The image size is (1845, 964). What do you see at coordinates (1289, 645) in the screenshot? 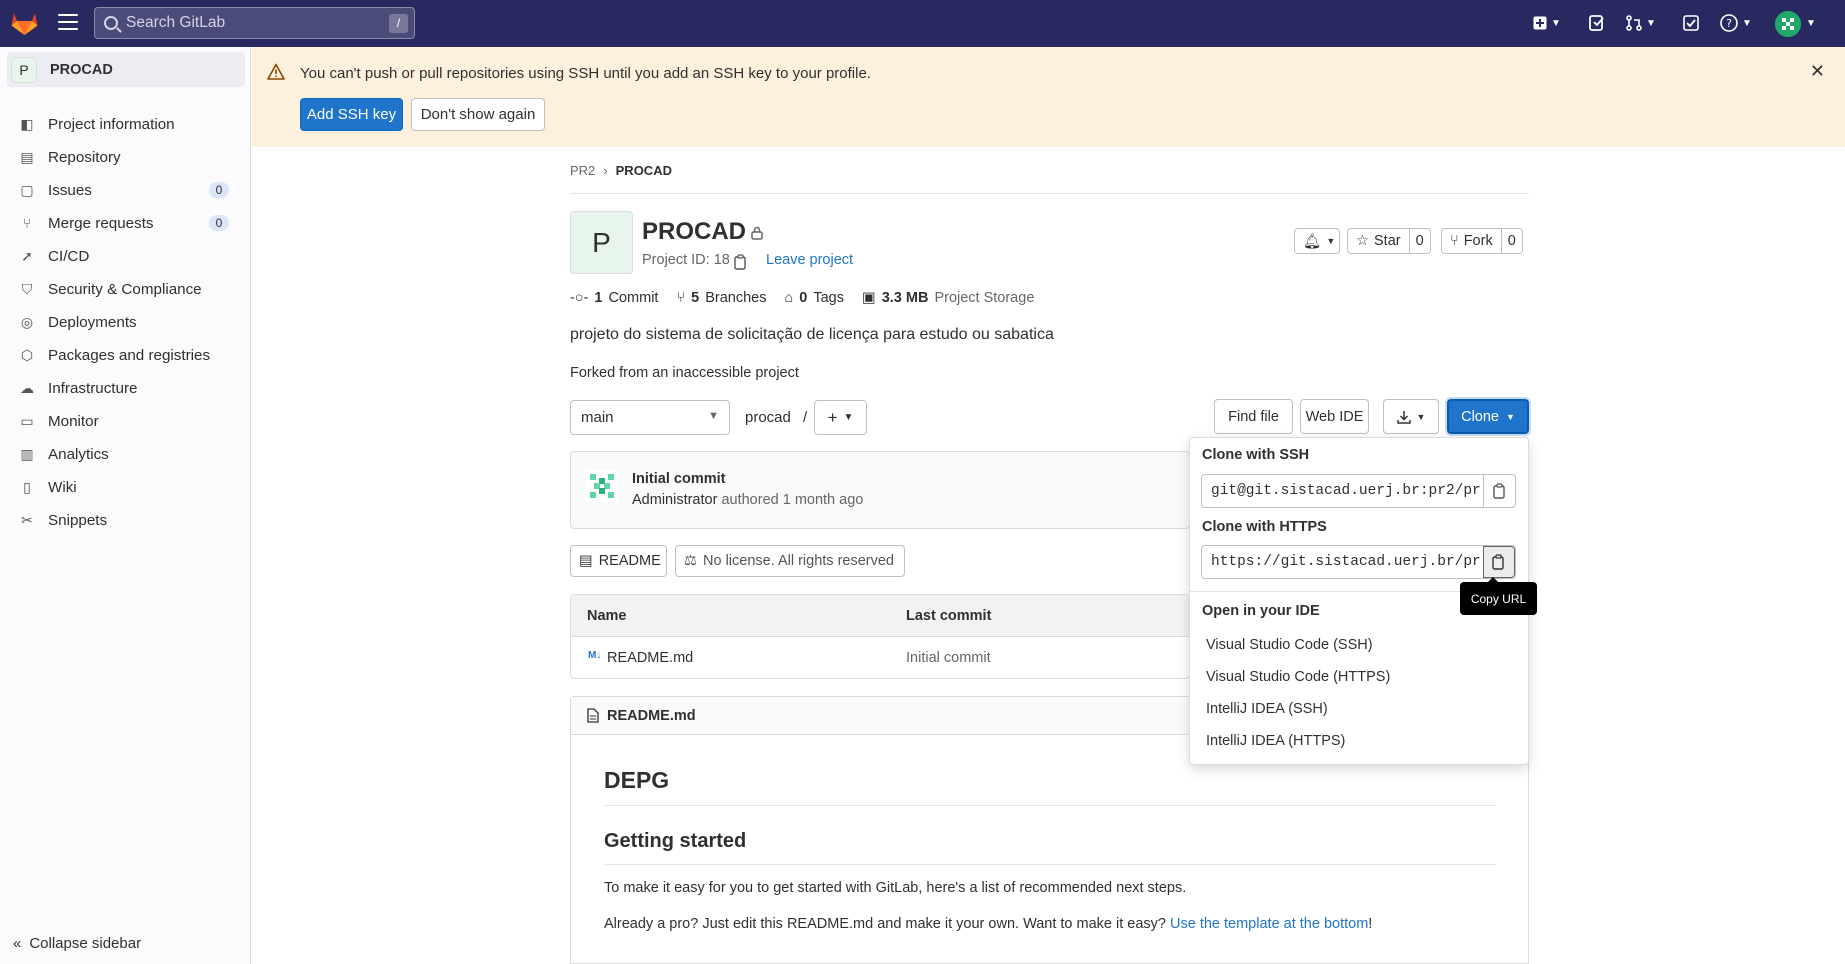
I see `open-vscode-ssh-item: Visual Studio Code (SSH)` at bounding box center [1289, 645].